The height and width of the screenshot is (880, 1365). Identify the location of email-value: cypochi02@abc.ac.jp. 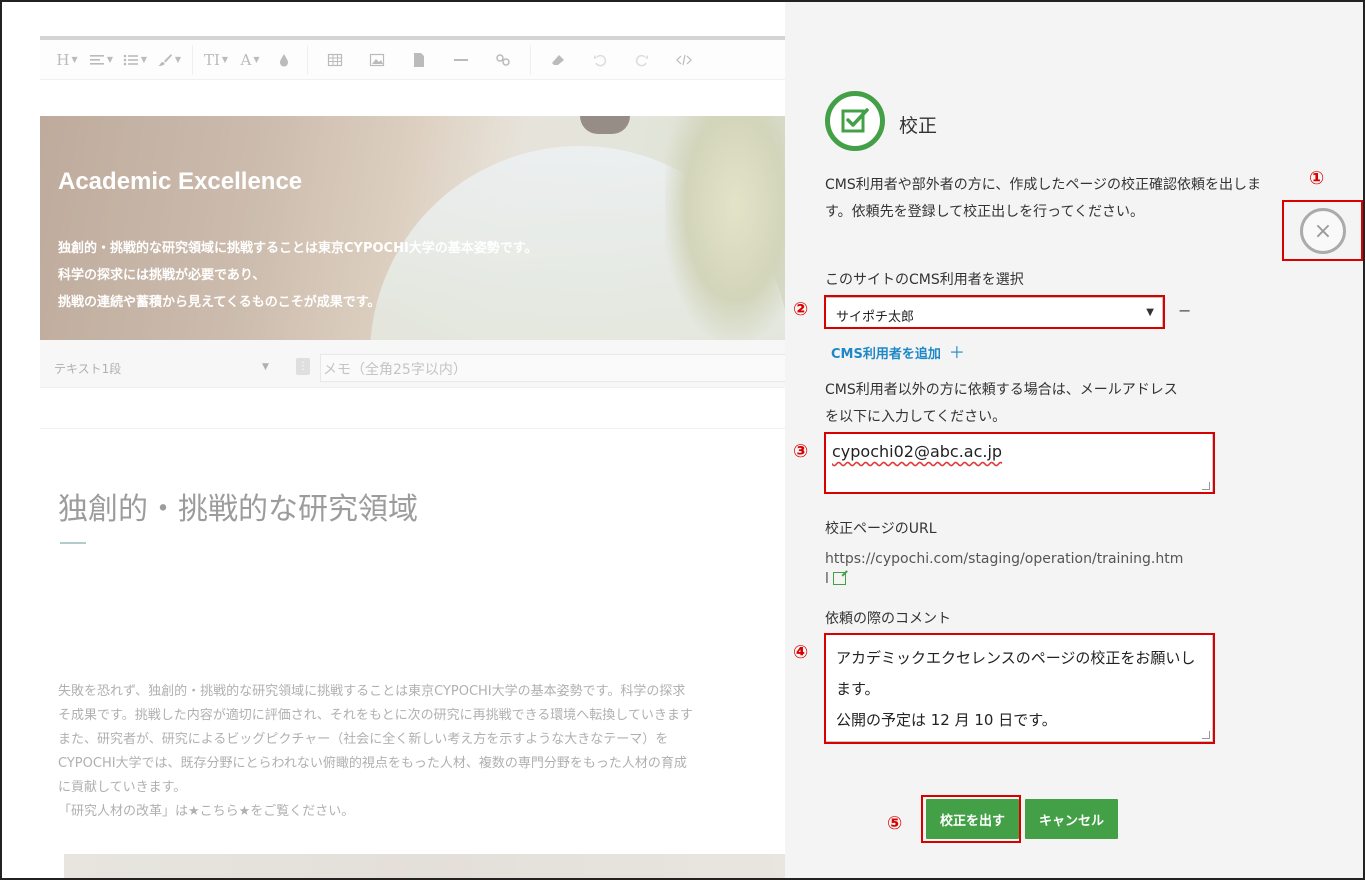
(917, 451).